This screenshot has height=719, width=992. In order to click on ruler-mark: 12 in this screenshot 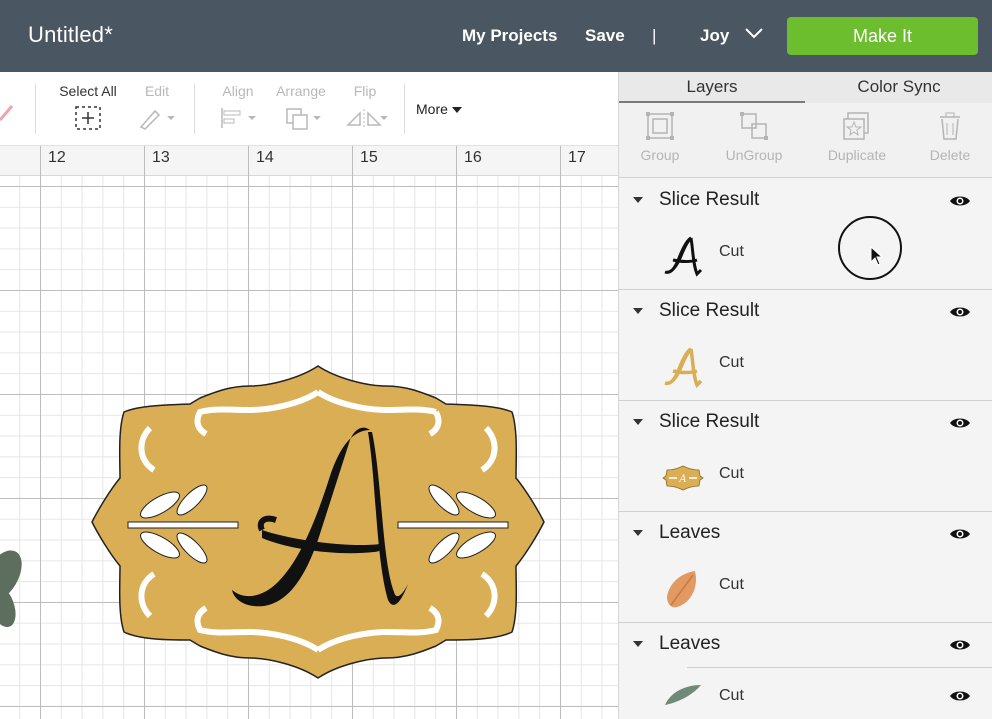, I will do `click(57, 157)`.